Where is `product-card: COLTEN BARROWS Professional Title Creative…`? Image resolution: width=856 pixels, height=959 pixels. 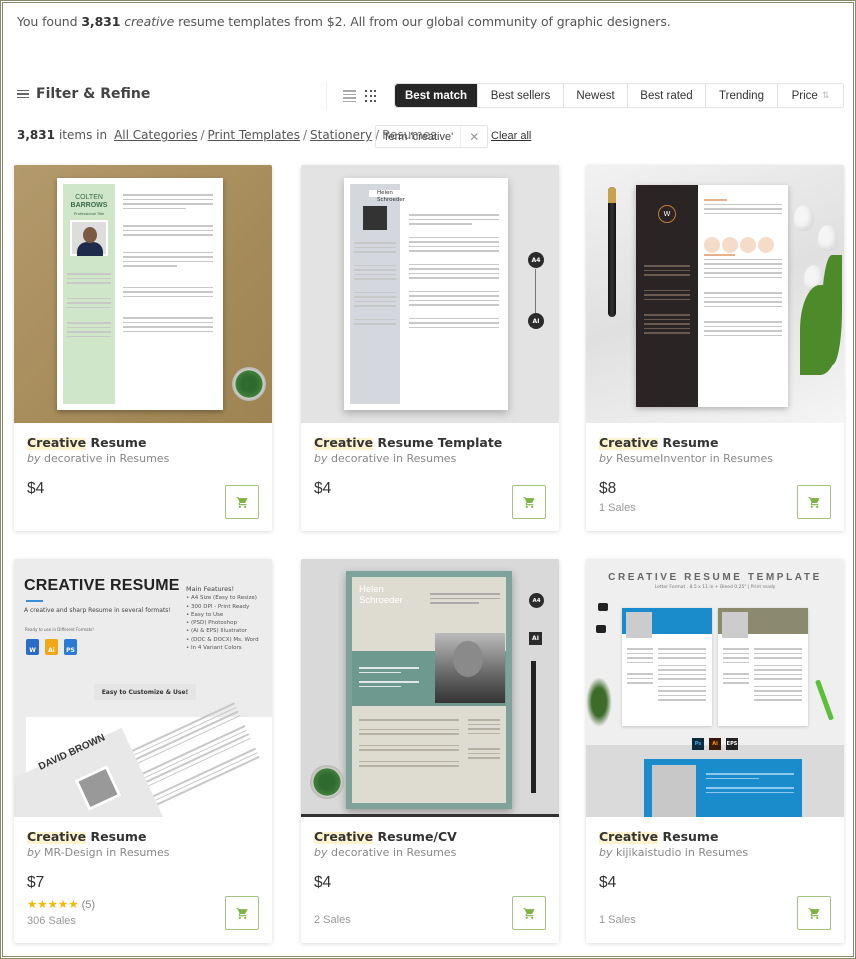
product-card: COLTEN BARROWS Professional Title Creative… is located at coordinates (143, 348).